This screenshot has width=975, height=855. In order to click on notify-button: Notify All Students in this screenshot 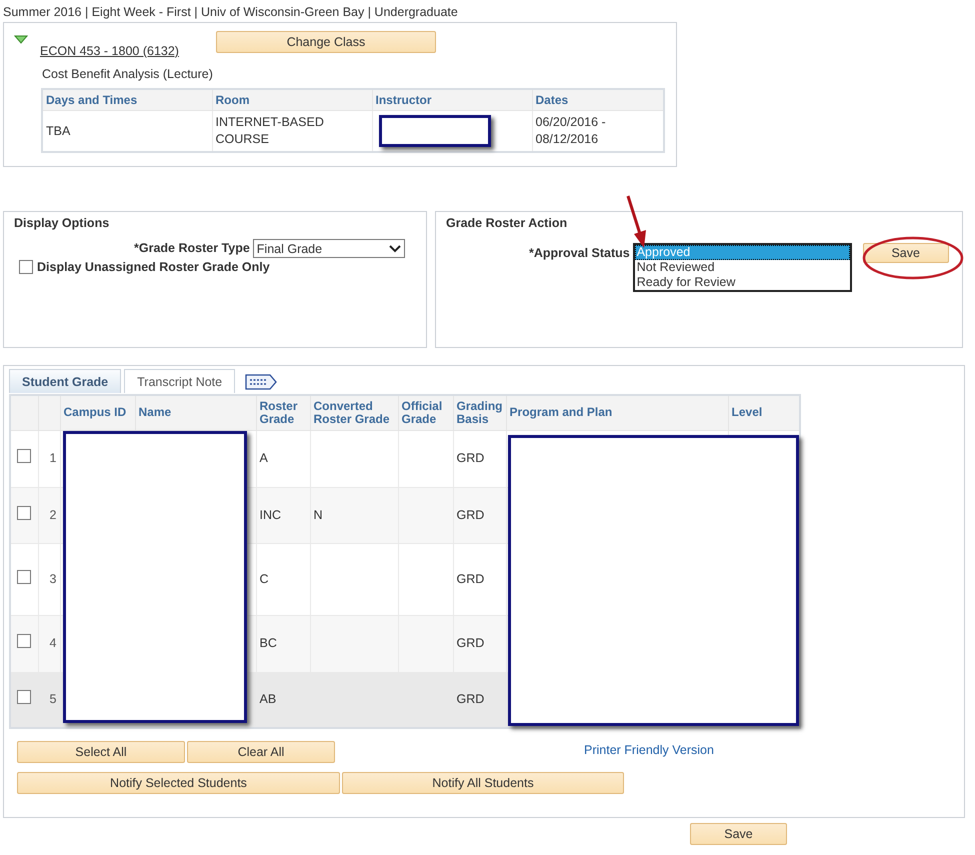, I will do `click(483, 783)`.